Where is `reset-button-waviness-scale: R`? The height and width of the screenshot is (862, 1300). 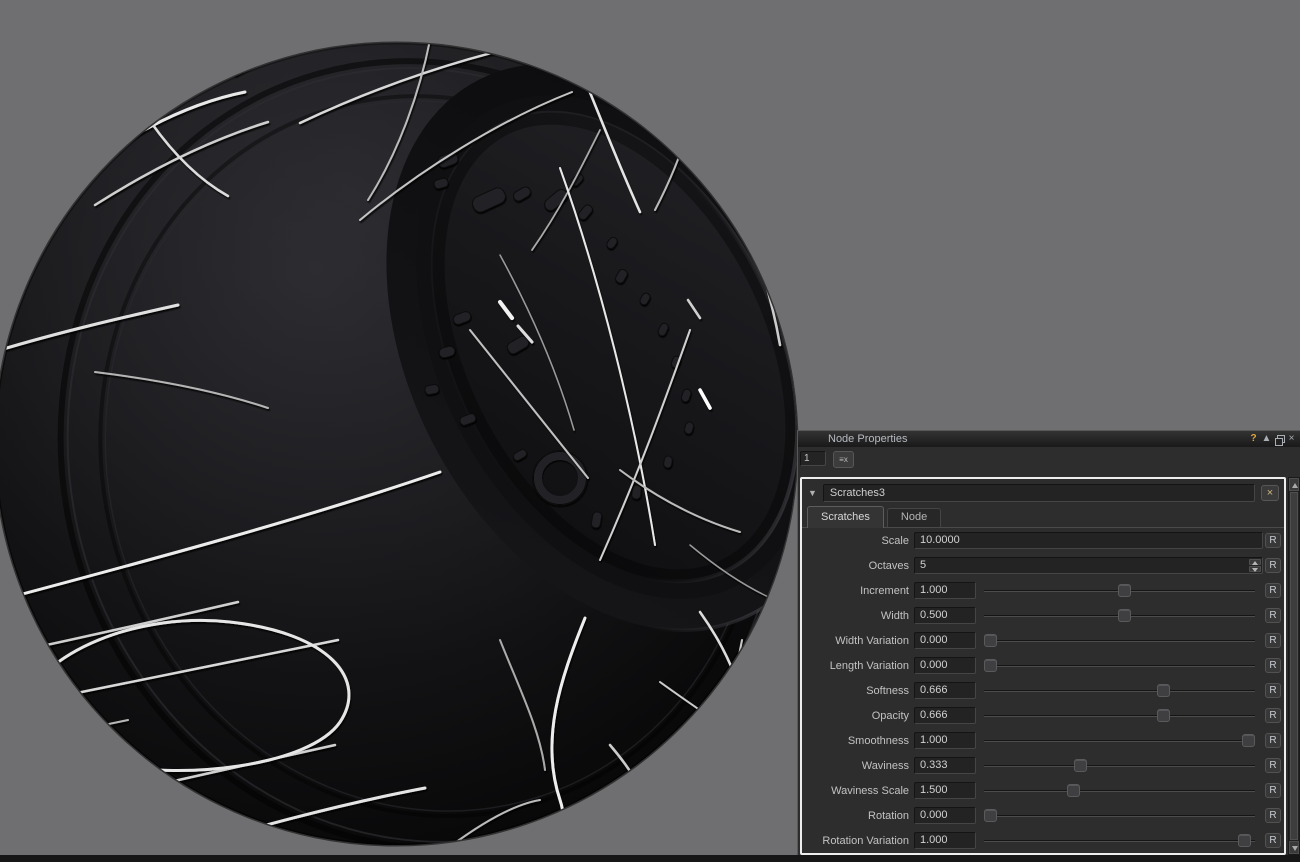 reset-button-waviness-scale: R is located at coordinates (1273, 790).